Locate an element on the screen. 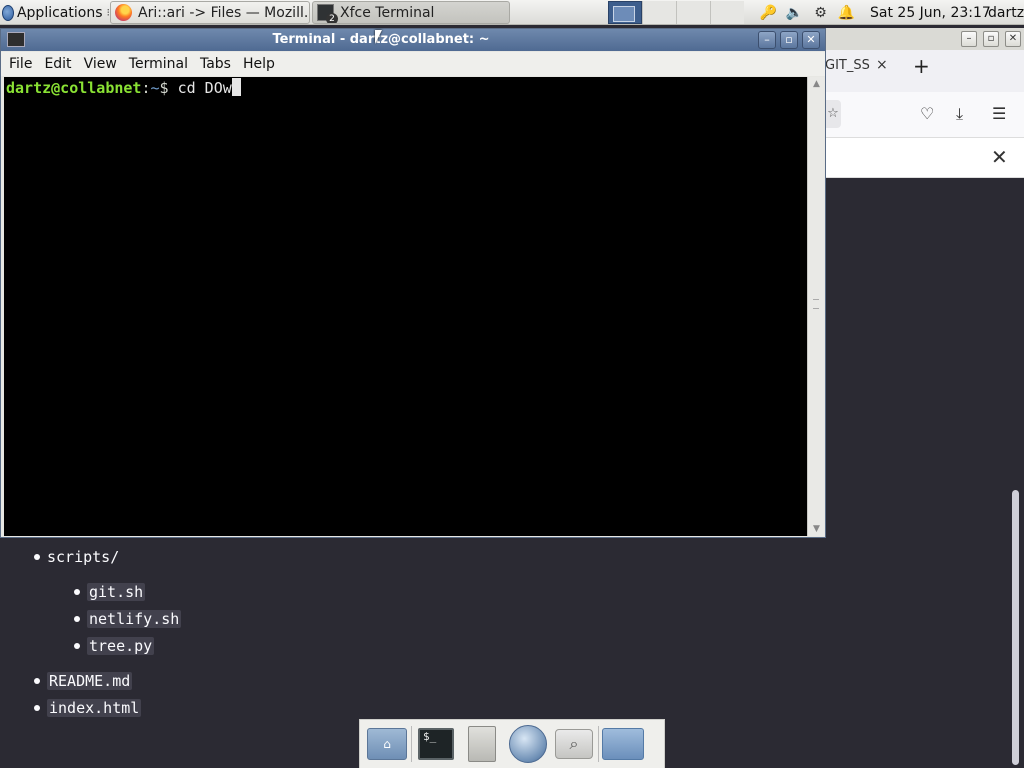 Image resolution: width=1024 pixels, height=768 pixels. dock: ⌂ $_ ⌕ is located at coordinates (512, 743).